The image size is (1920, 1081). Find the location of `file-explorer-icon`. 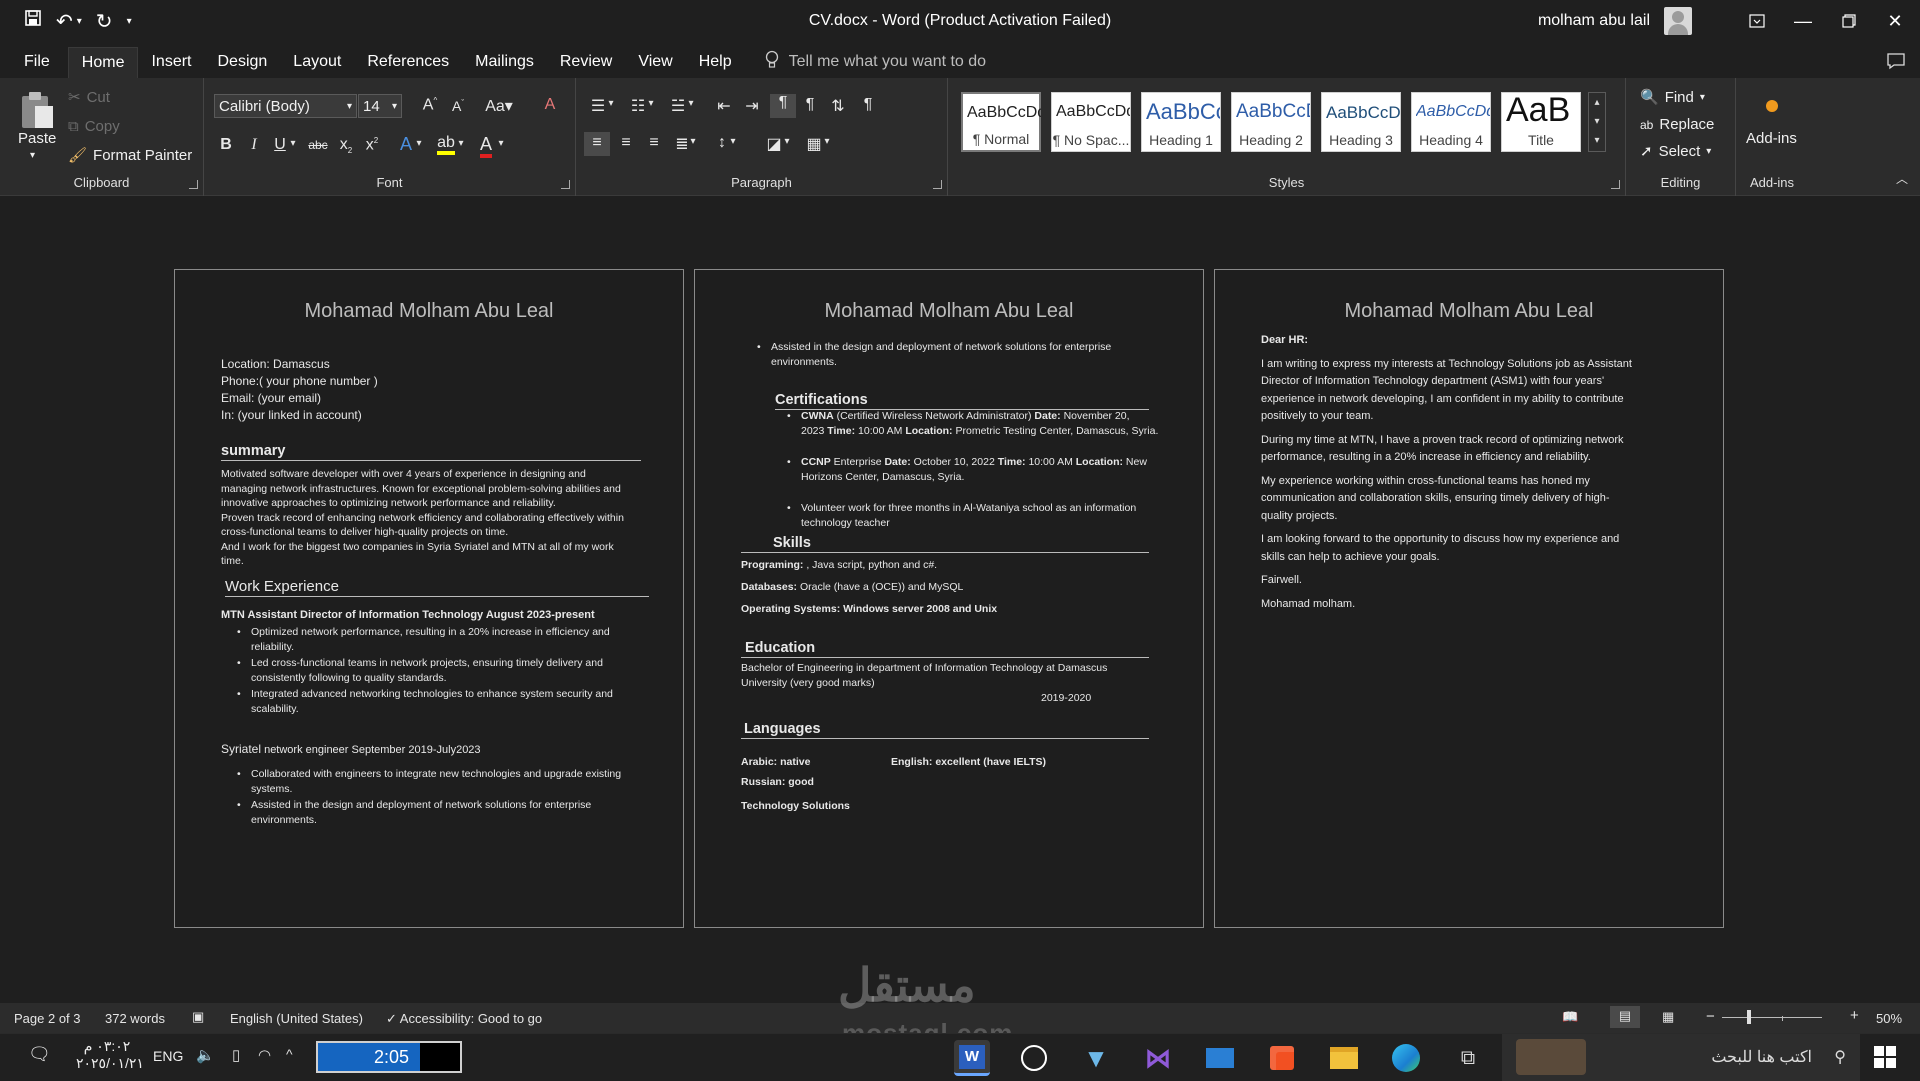

file-explorer-icon is located at coordinates (1344, 1058).